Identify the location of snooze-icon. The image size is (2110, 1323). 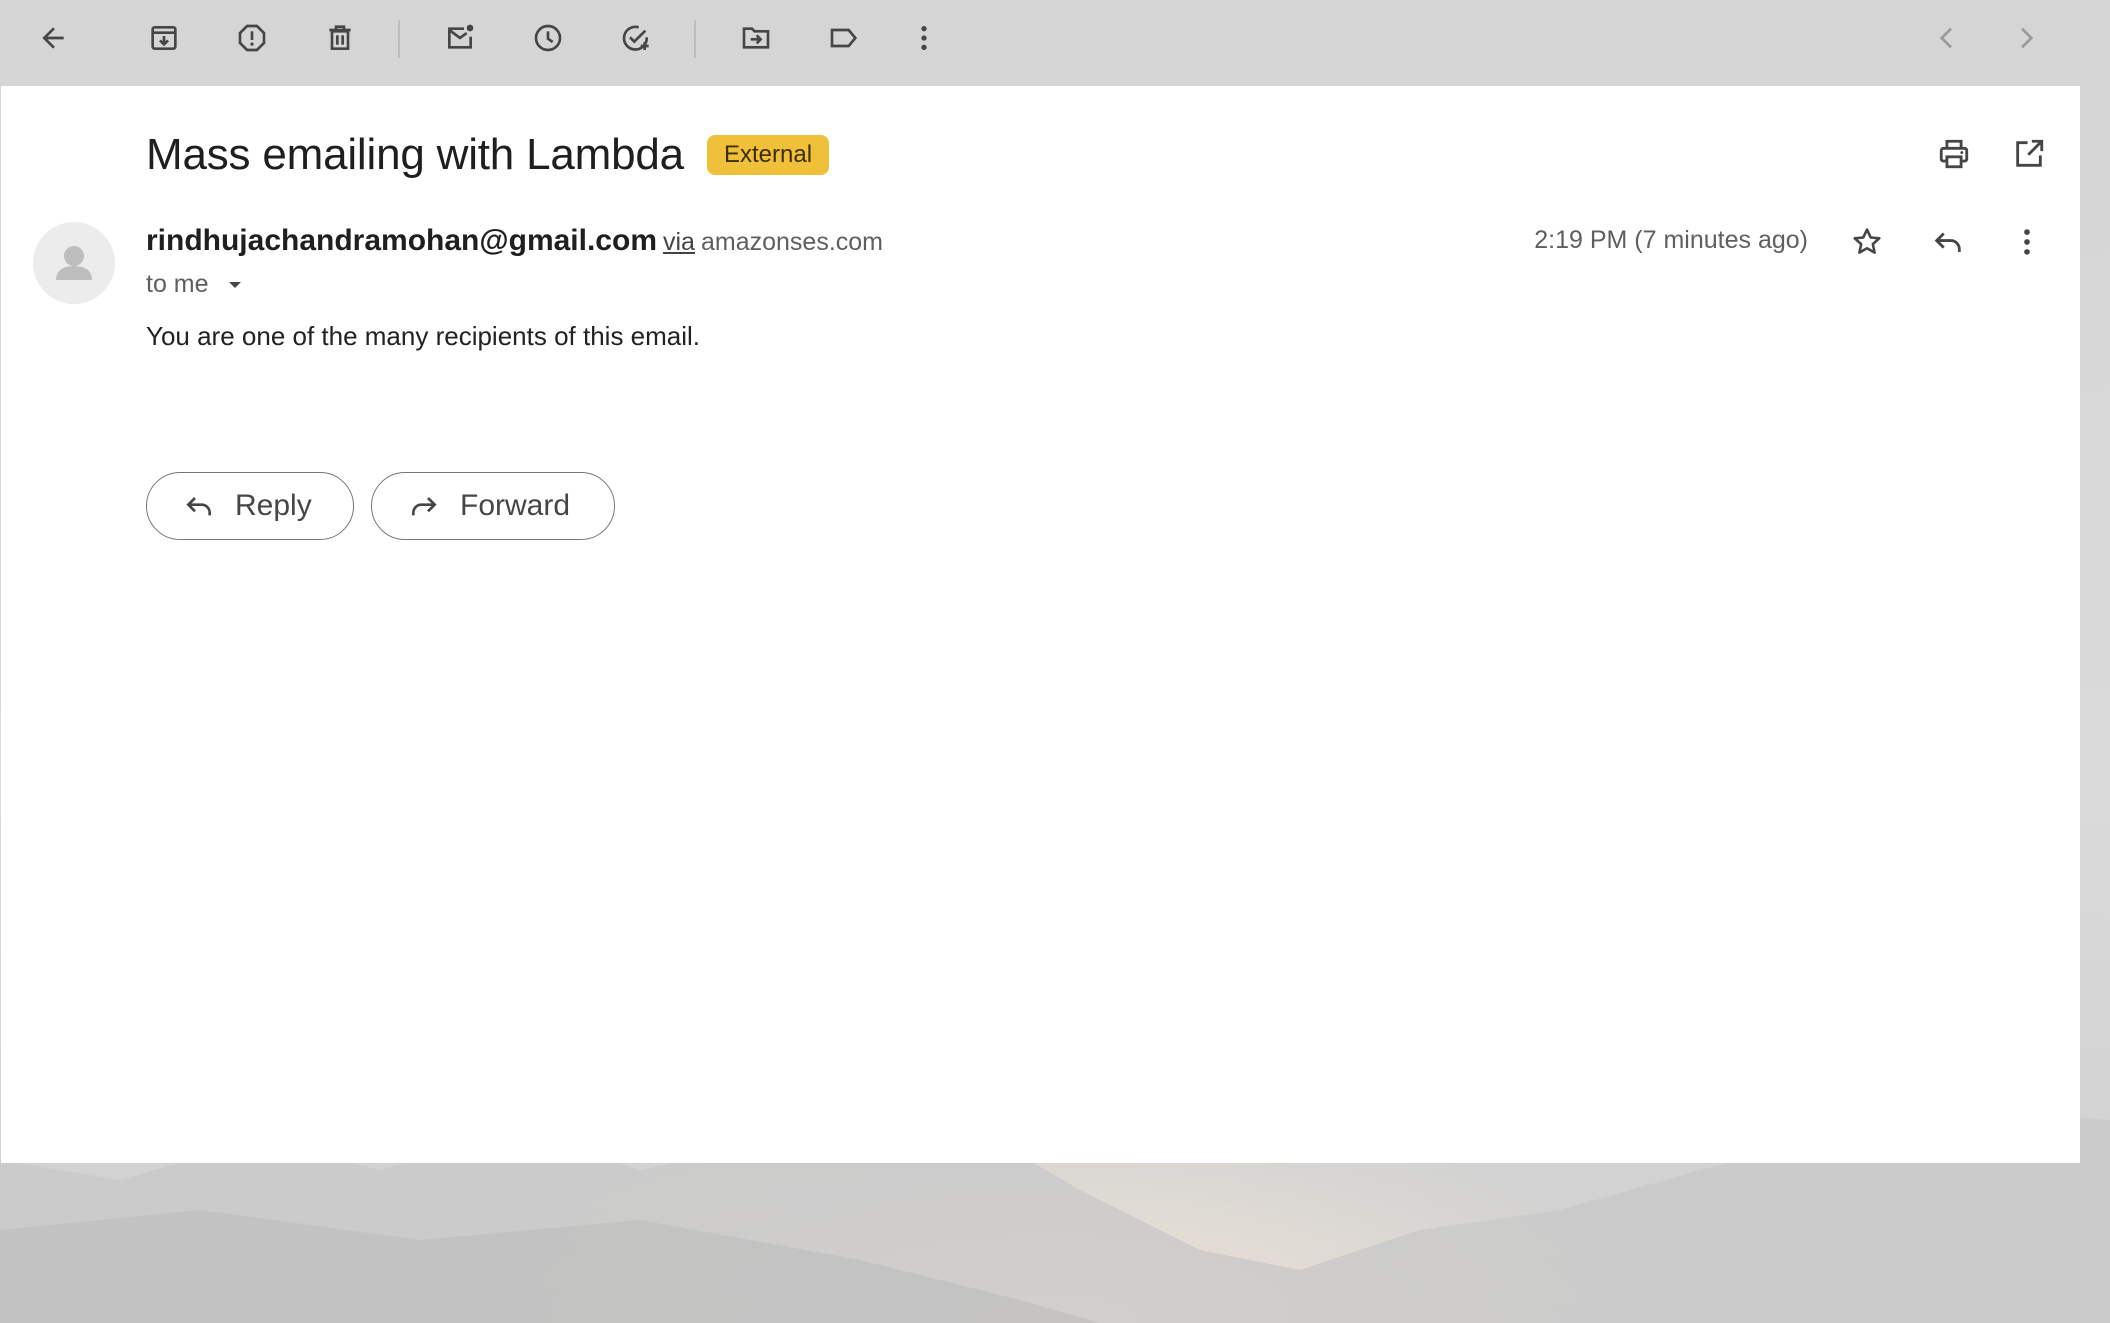
(548, 38).